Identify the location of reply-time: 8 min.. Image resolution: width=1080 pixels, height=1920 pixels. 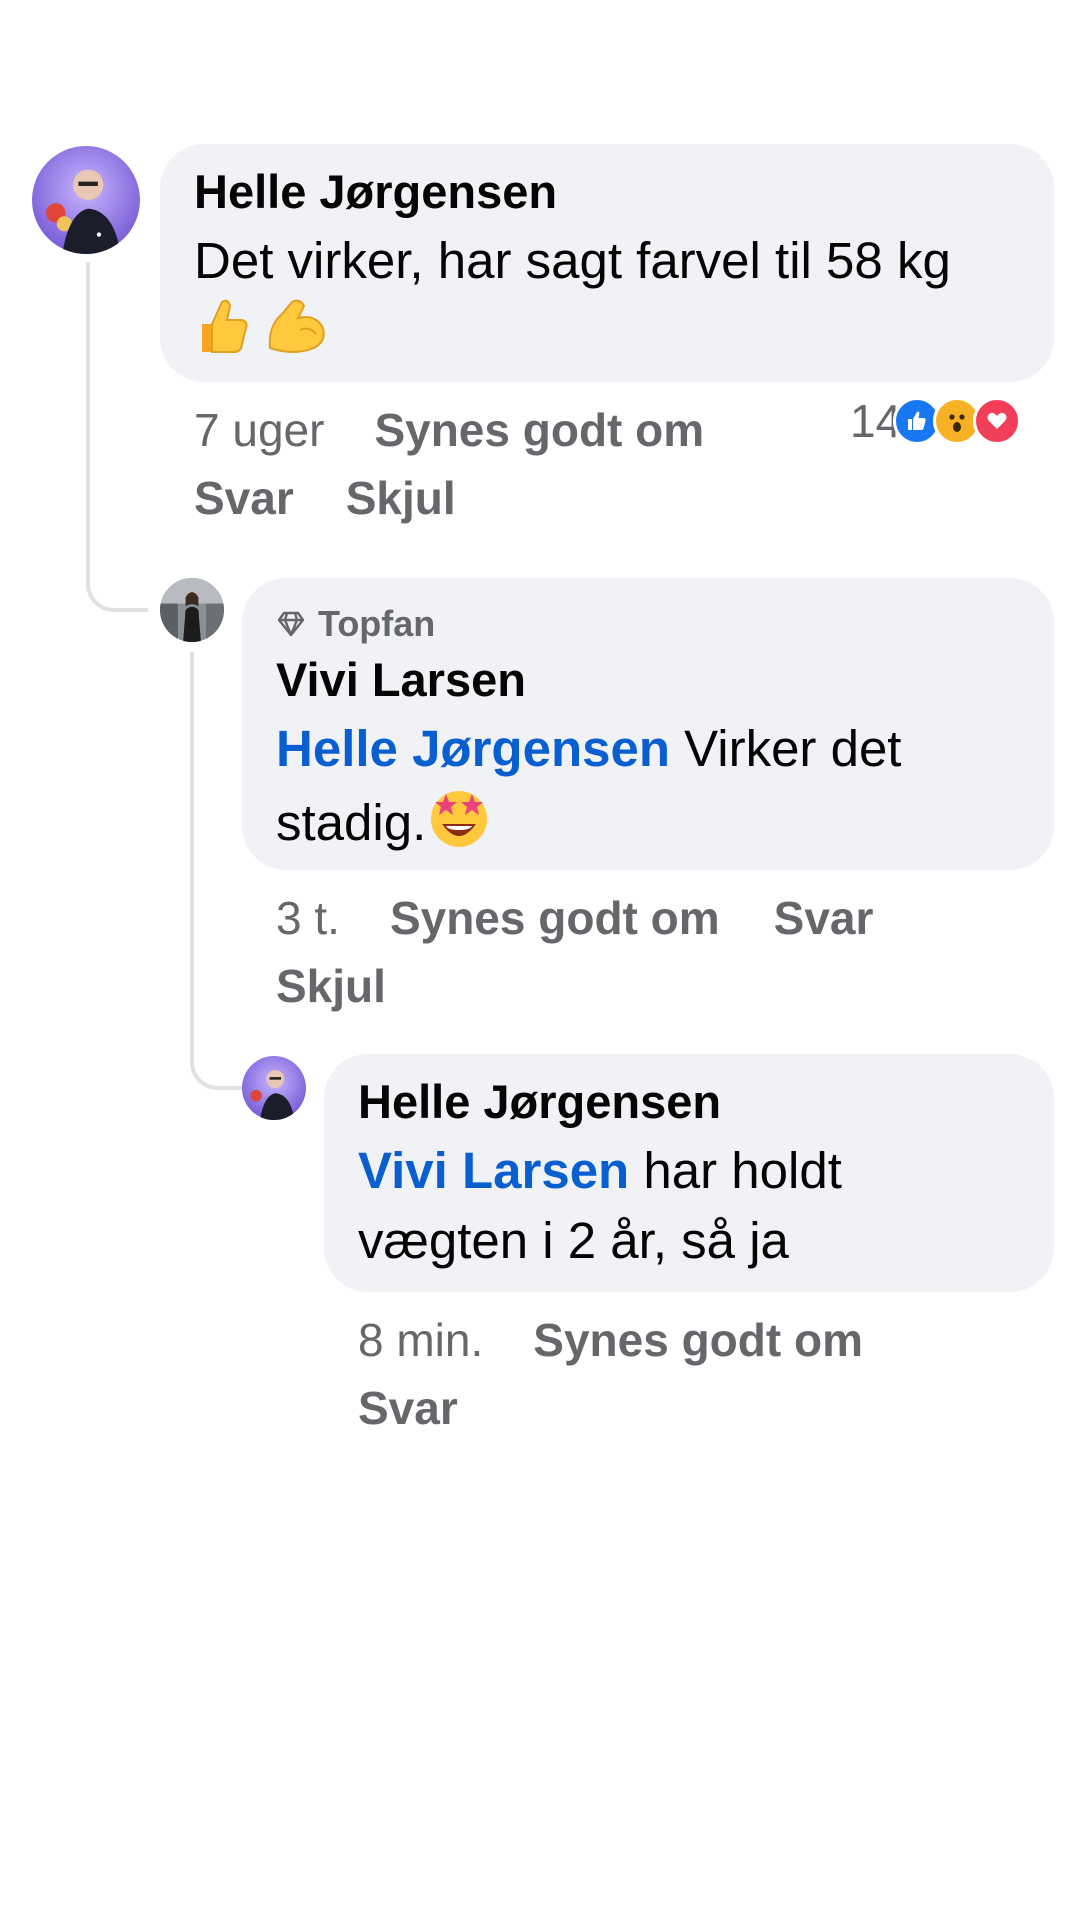
(420, 1340).